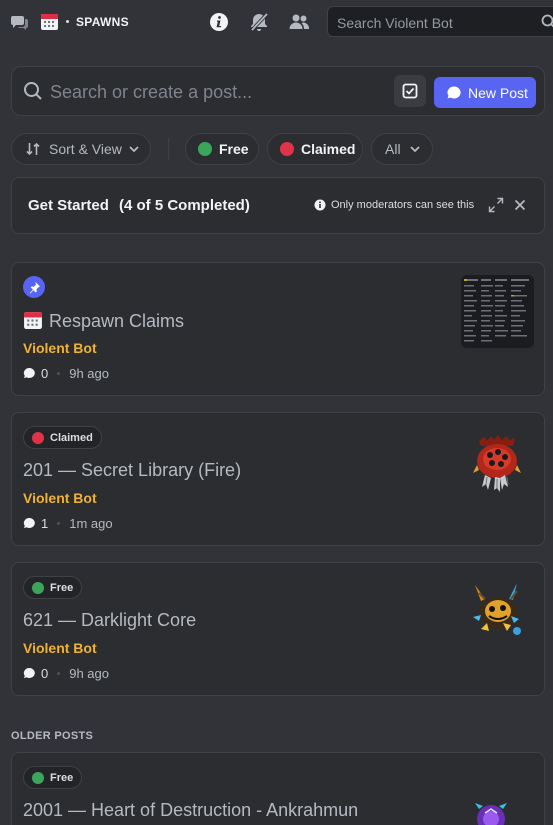 The height and width of the screenshot is (825, 553). What do you see at coordinates (497, 461) in the screenshot?
I see `fire-creature-sprite` at bounding box center [497, 461].